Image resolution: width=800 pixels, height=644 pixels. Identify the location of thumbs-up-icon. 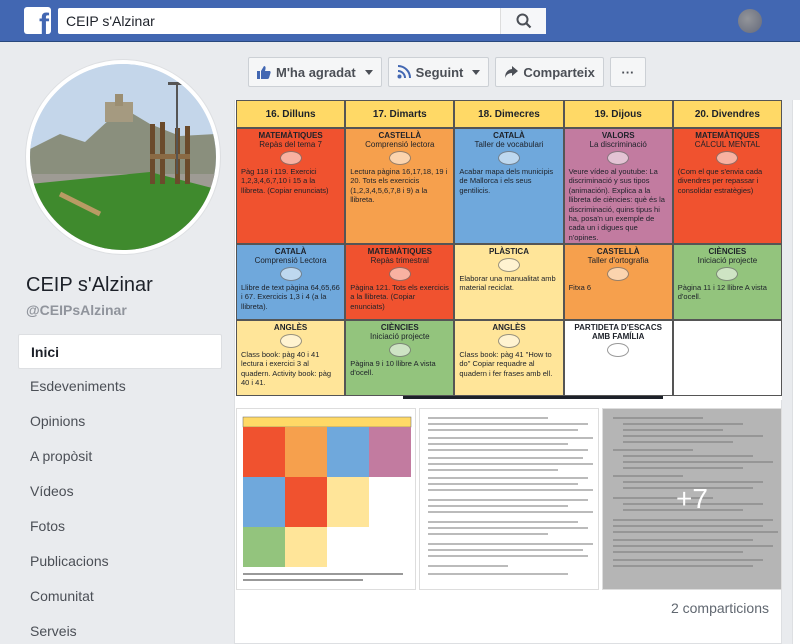
(264, 72).